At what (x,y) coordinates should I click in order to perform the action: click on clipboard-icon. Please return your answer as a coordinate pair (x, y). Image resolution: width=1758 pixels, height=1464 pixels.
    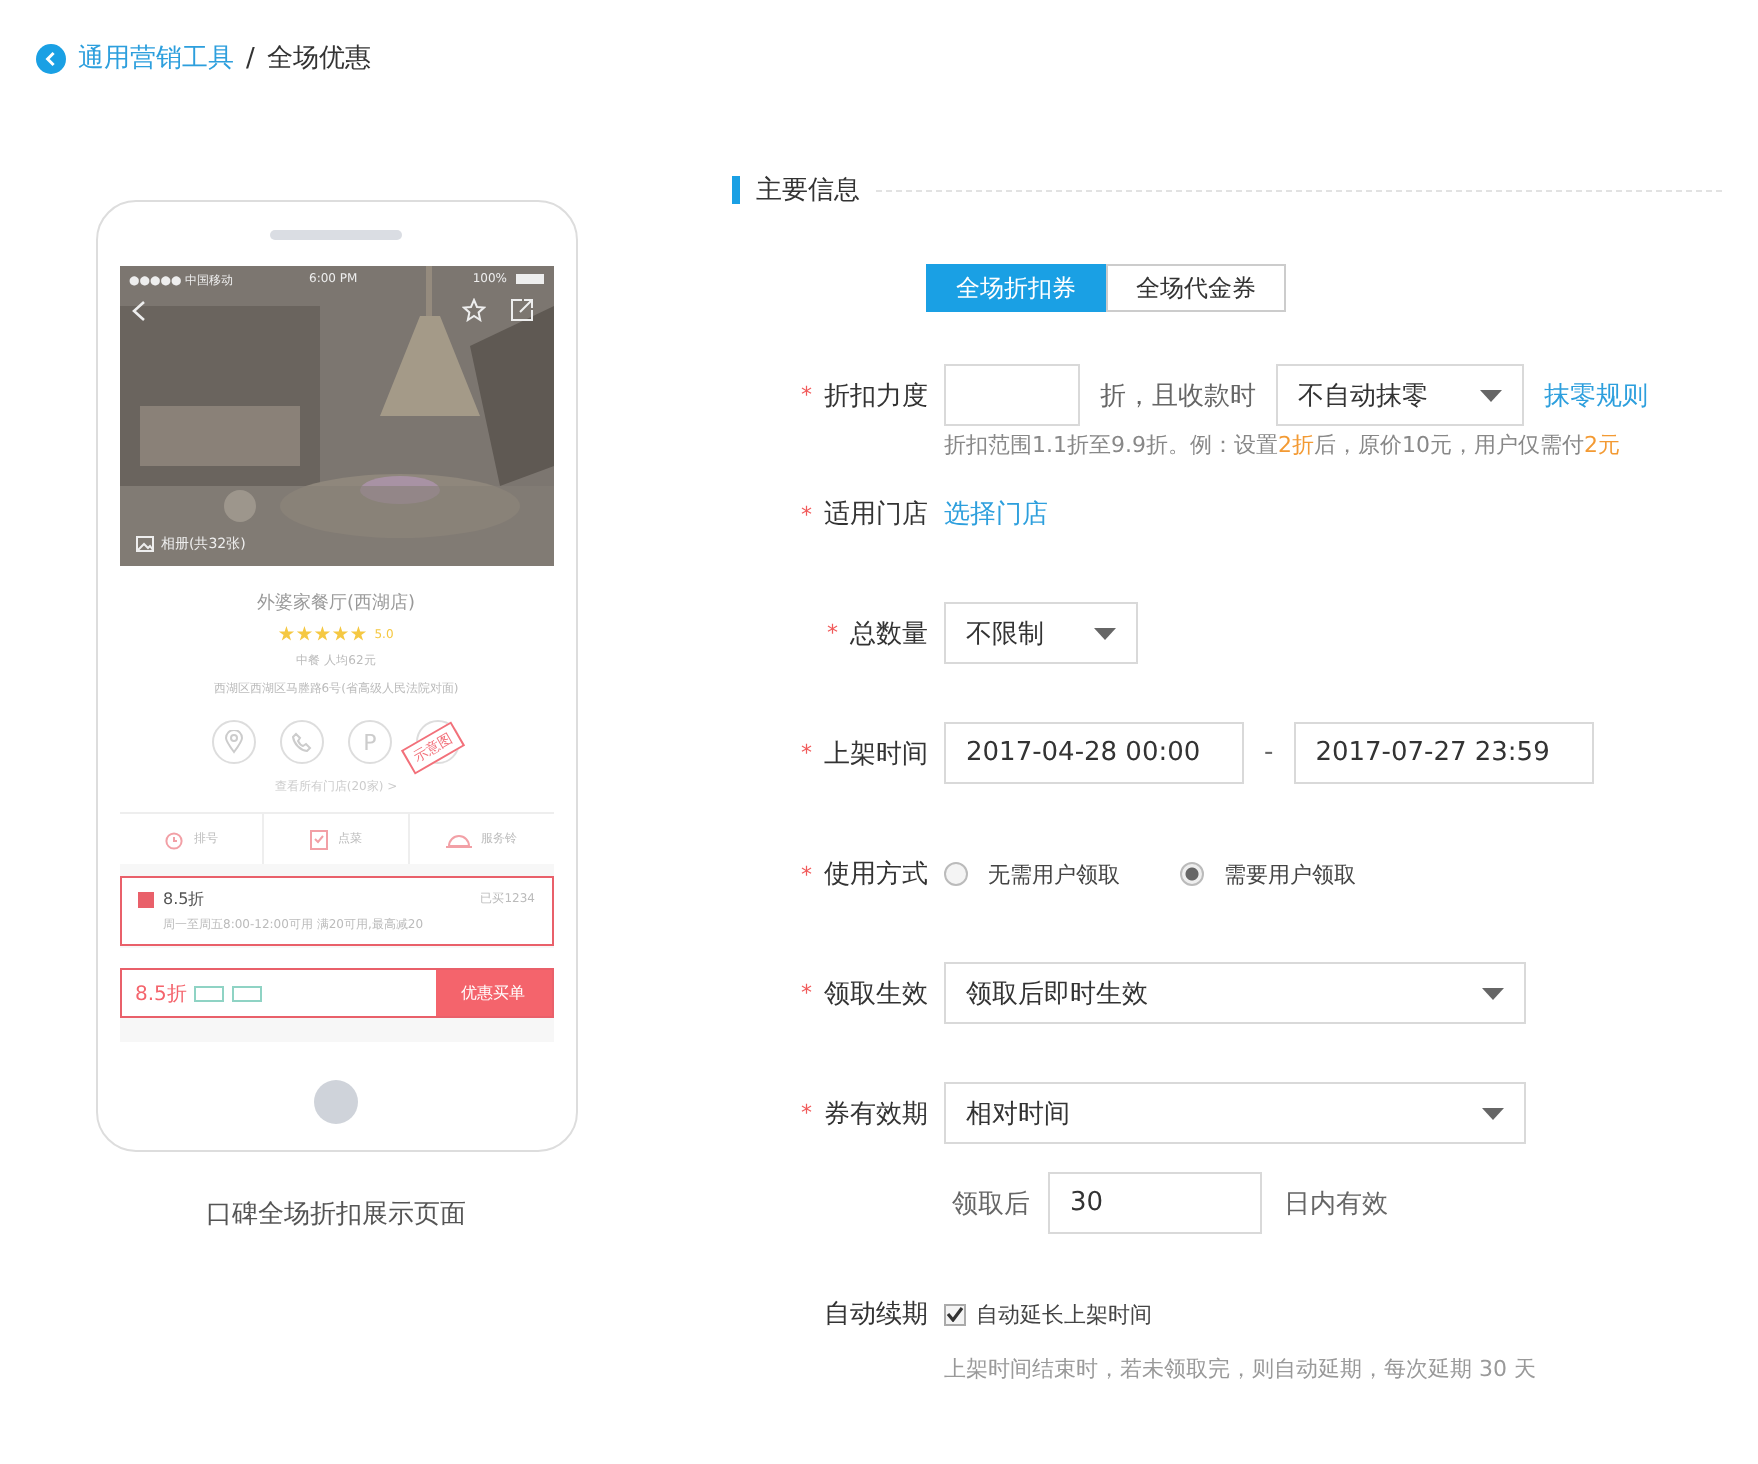
    Looking at the image, I should click on (319, 839).